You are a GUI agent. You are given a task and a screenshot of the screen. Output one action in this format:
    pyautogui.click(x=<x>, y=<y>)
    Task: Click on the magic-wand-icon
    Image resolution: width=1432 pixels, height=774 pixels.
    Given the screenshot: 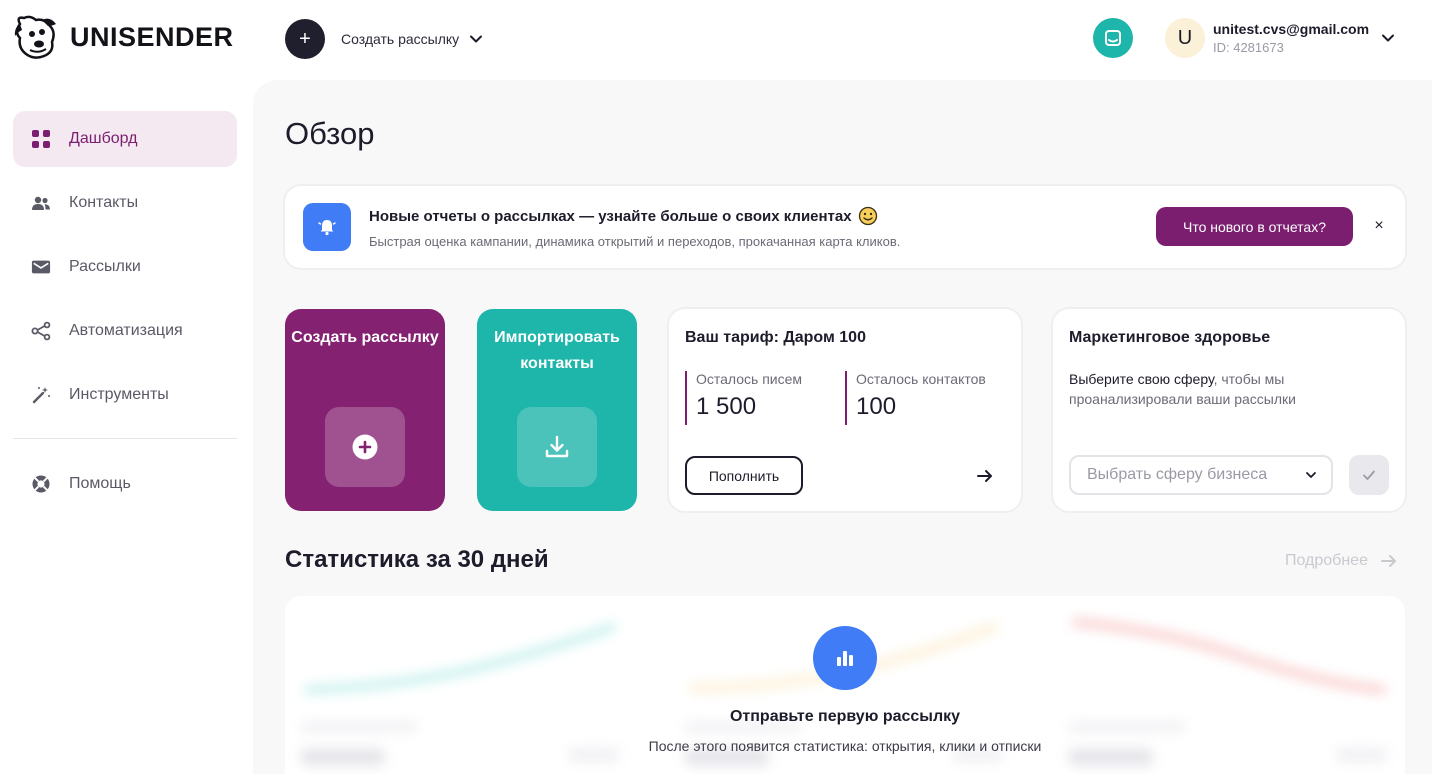 What is the action you would take?
    pyautogui.click(x=41, y=395)
    